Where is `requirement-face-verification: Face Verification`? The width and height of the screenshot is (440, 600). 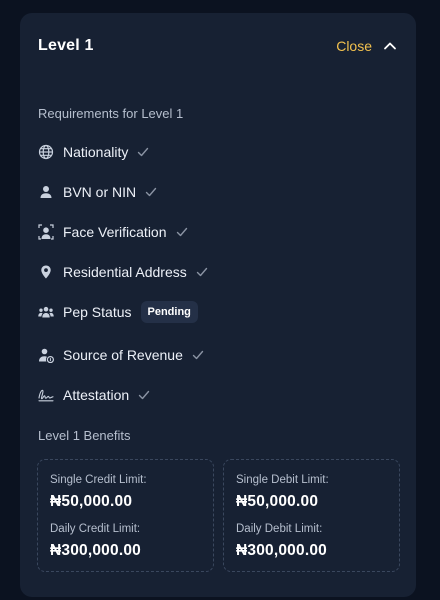 requirement-face-verification: Face Verification is located at coordinates (113, 232).